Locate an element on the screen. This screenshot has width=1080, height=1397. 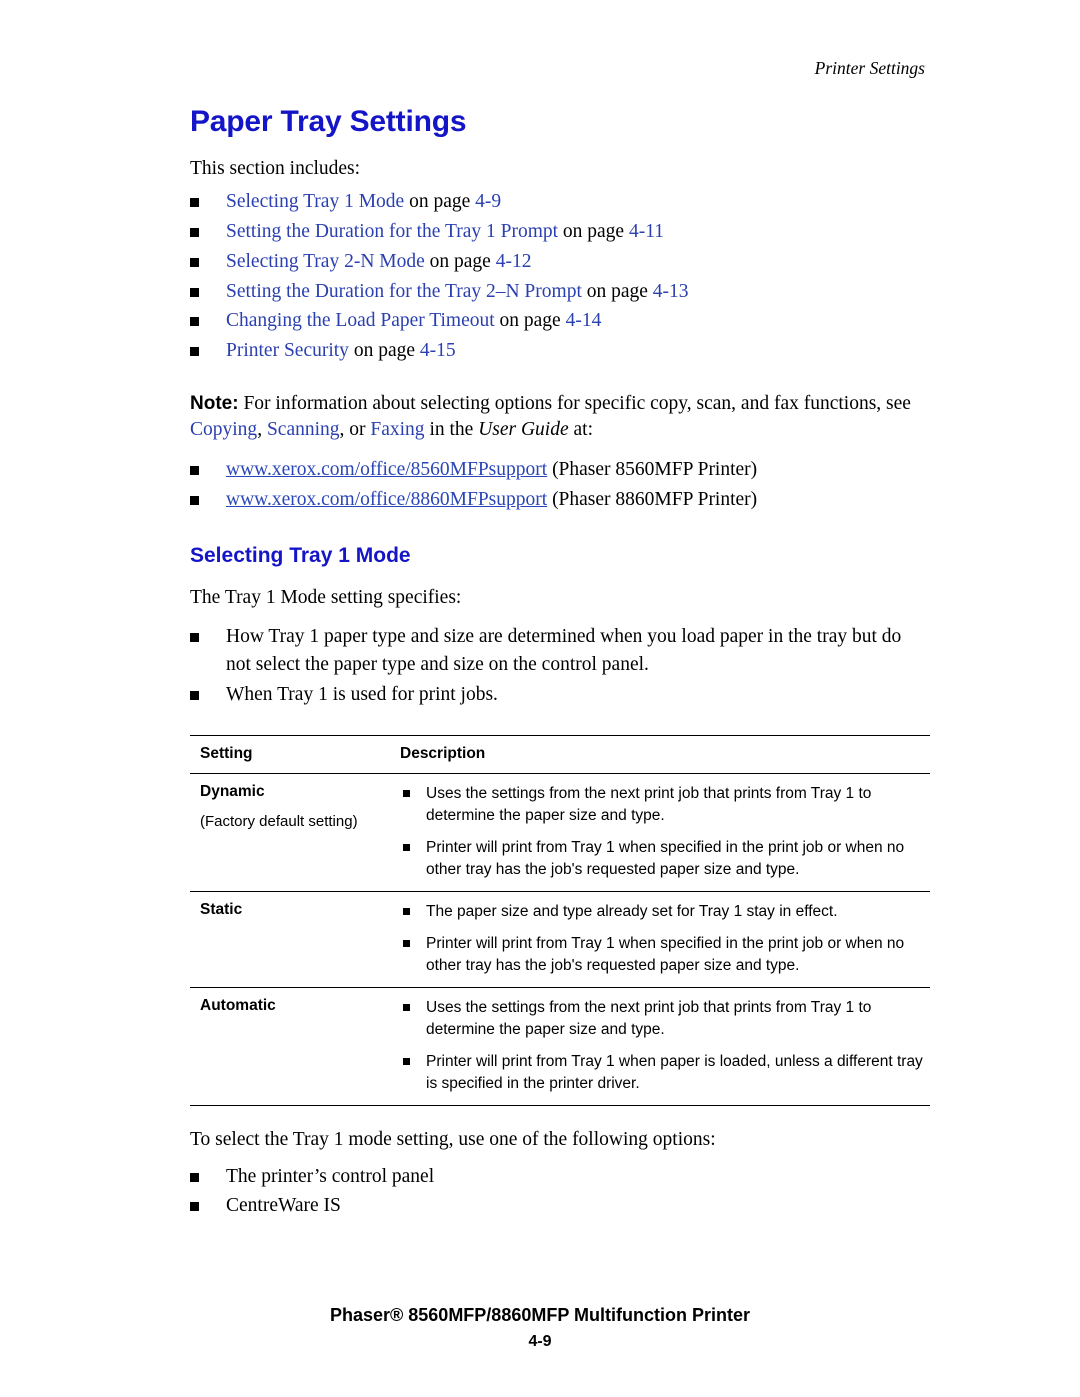
toc-item: Selecting Tray 2-N Mode on page 4-12 is located at coordinates (560, 262).